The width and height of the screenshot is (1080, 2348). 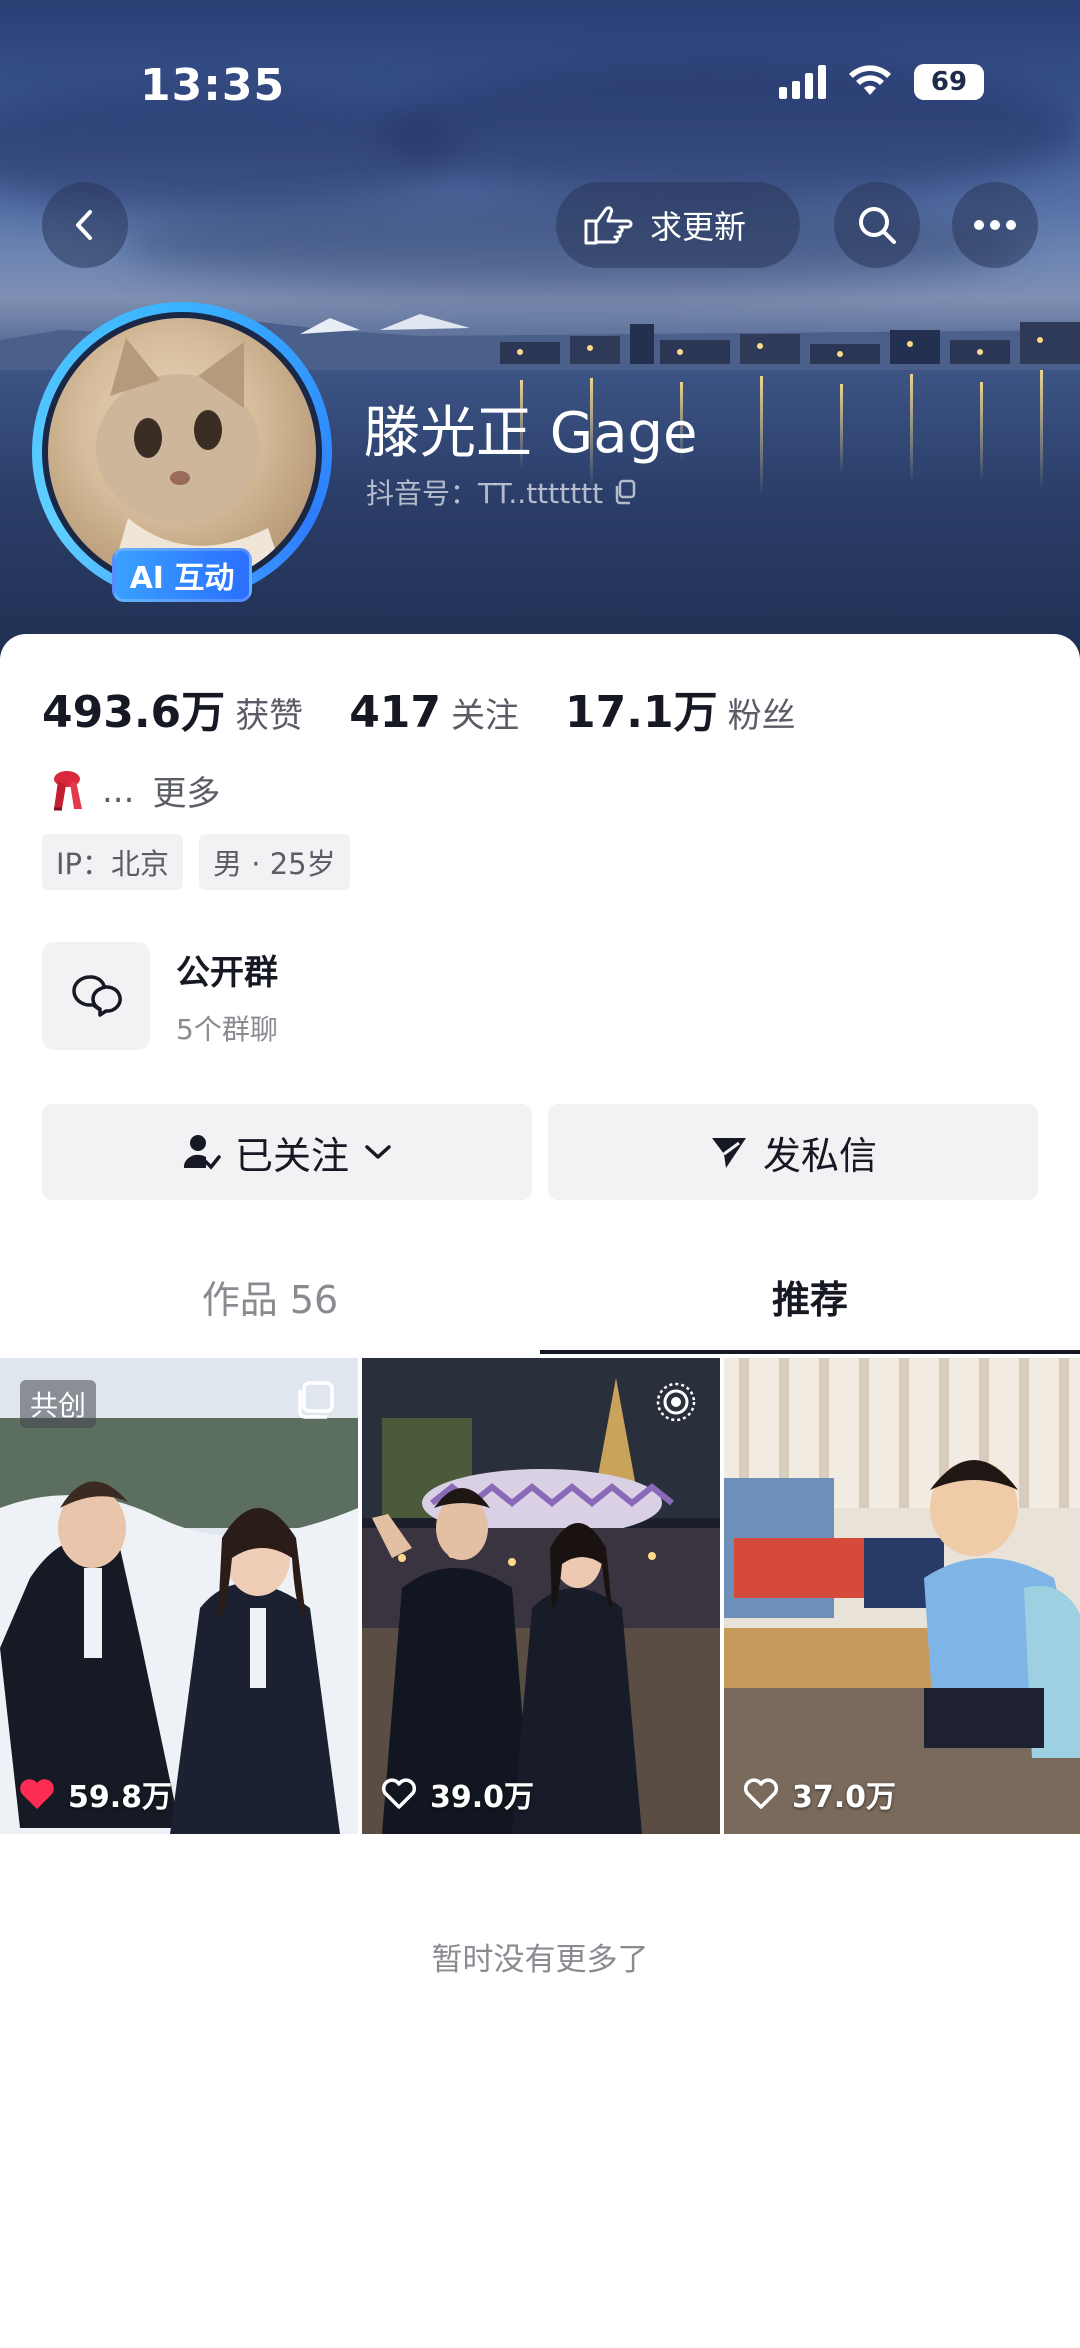 What do you see at coordinates (134, 712) in the screenshot?
I see `likes-count: 493.6万` at bounding box center [134, 712].